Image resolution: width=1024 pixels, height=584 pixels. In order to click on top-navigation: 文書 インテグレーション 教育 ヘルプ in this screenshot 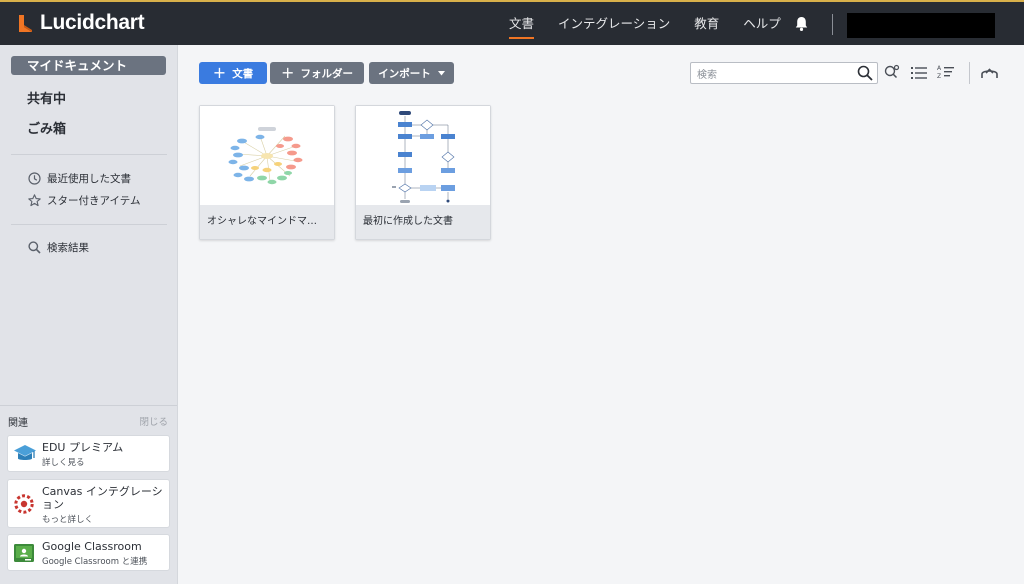, I will do `click(657, 27)`.